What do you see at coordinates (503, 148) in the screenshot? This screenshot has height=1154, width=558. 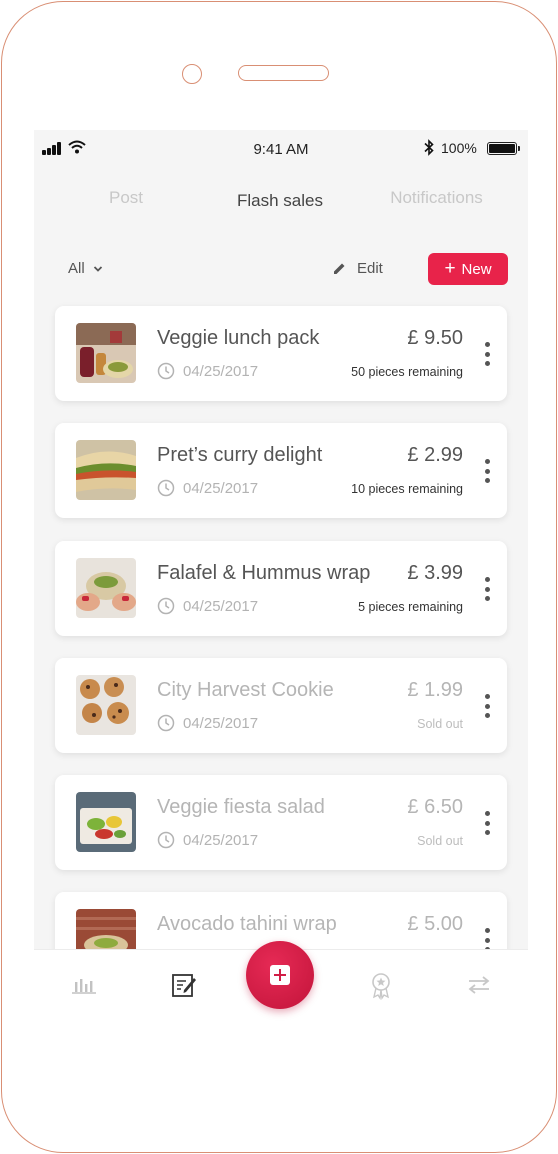 I see `battery-icon` at bounding box center [503, 148].